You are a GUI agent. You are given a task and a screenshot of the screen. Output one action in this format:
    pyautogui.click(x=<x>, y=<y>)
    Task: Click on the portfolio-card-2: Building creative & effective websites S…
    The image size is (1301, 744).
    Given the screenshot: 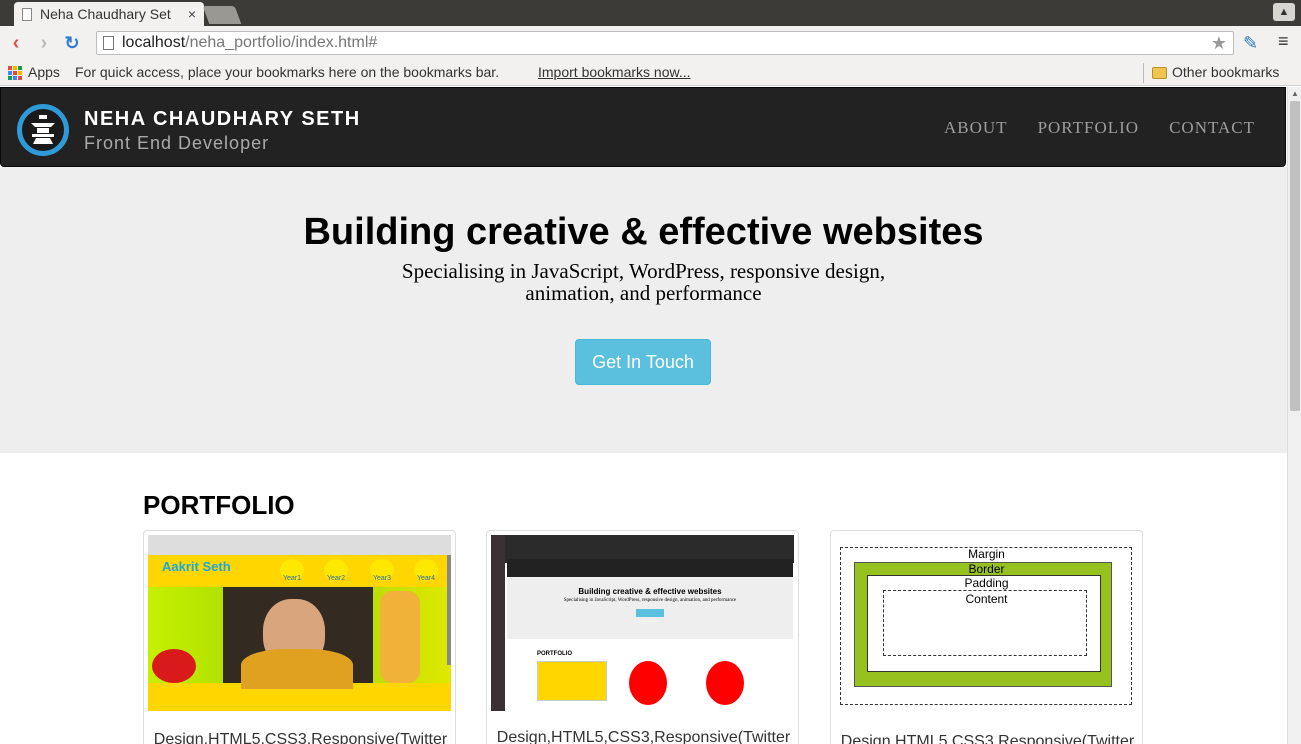 What is the action you would take?
    pyautogui.click(x=642, y=637)
    